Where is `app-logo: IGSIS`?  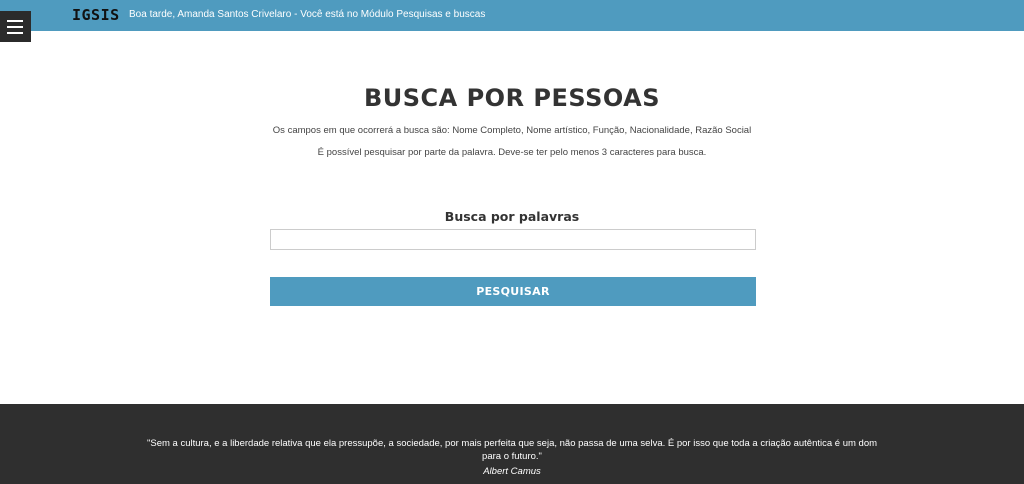 app-logo: IGSIS is located at coordinates (96, 15).